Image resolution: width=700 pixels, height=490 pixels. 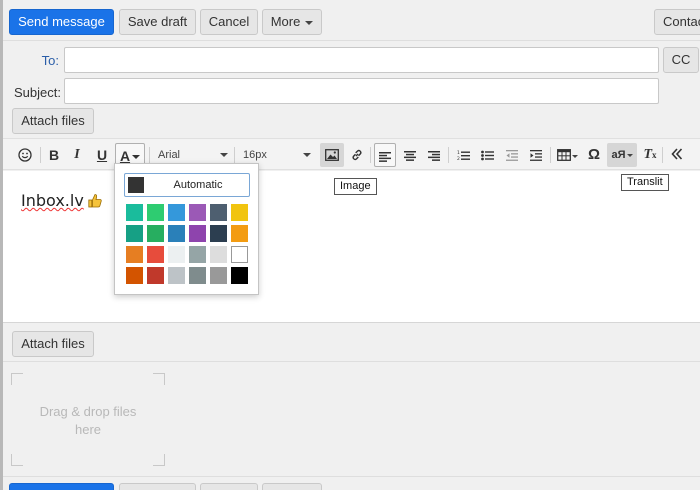 What do you see at coordinates (50, 60) in the screenshot?
I see `to-label: To:` at bounding box center [50, 60].